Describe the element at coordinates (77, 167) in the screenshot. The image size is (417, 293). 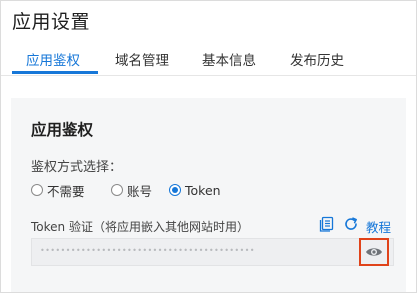
I see `auth-method-label: 鉴权方式选择：` at that location.